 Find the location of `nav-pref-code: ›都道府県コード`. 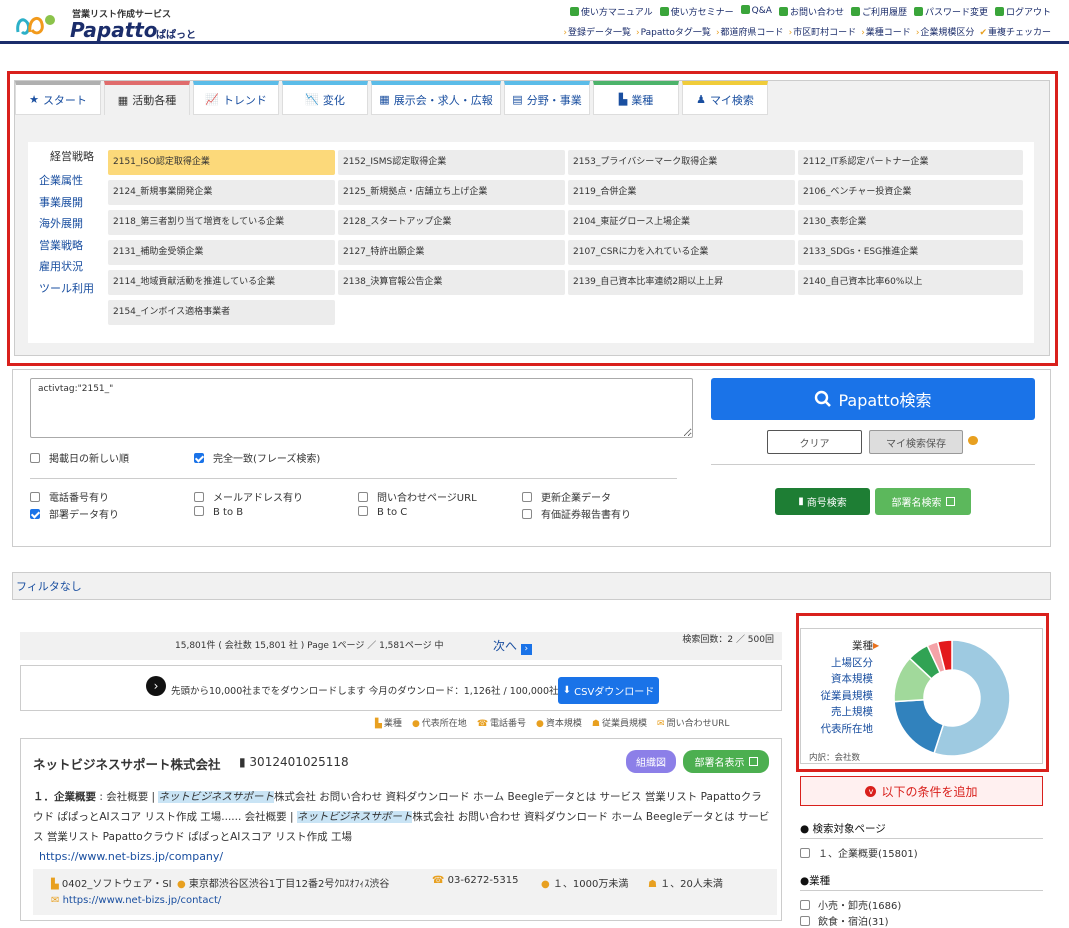

nav-pref-code: ›都道府県コード is located at coordinates (750, 31).